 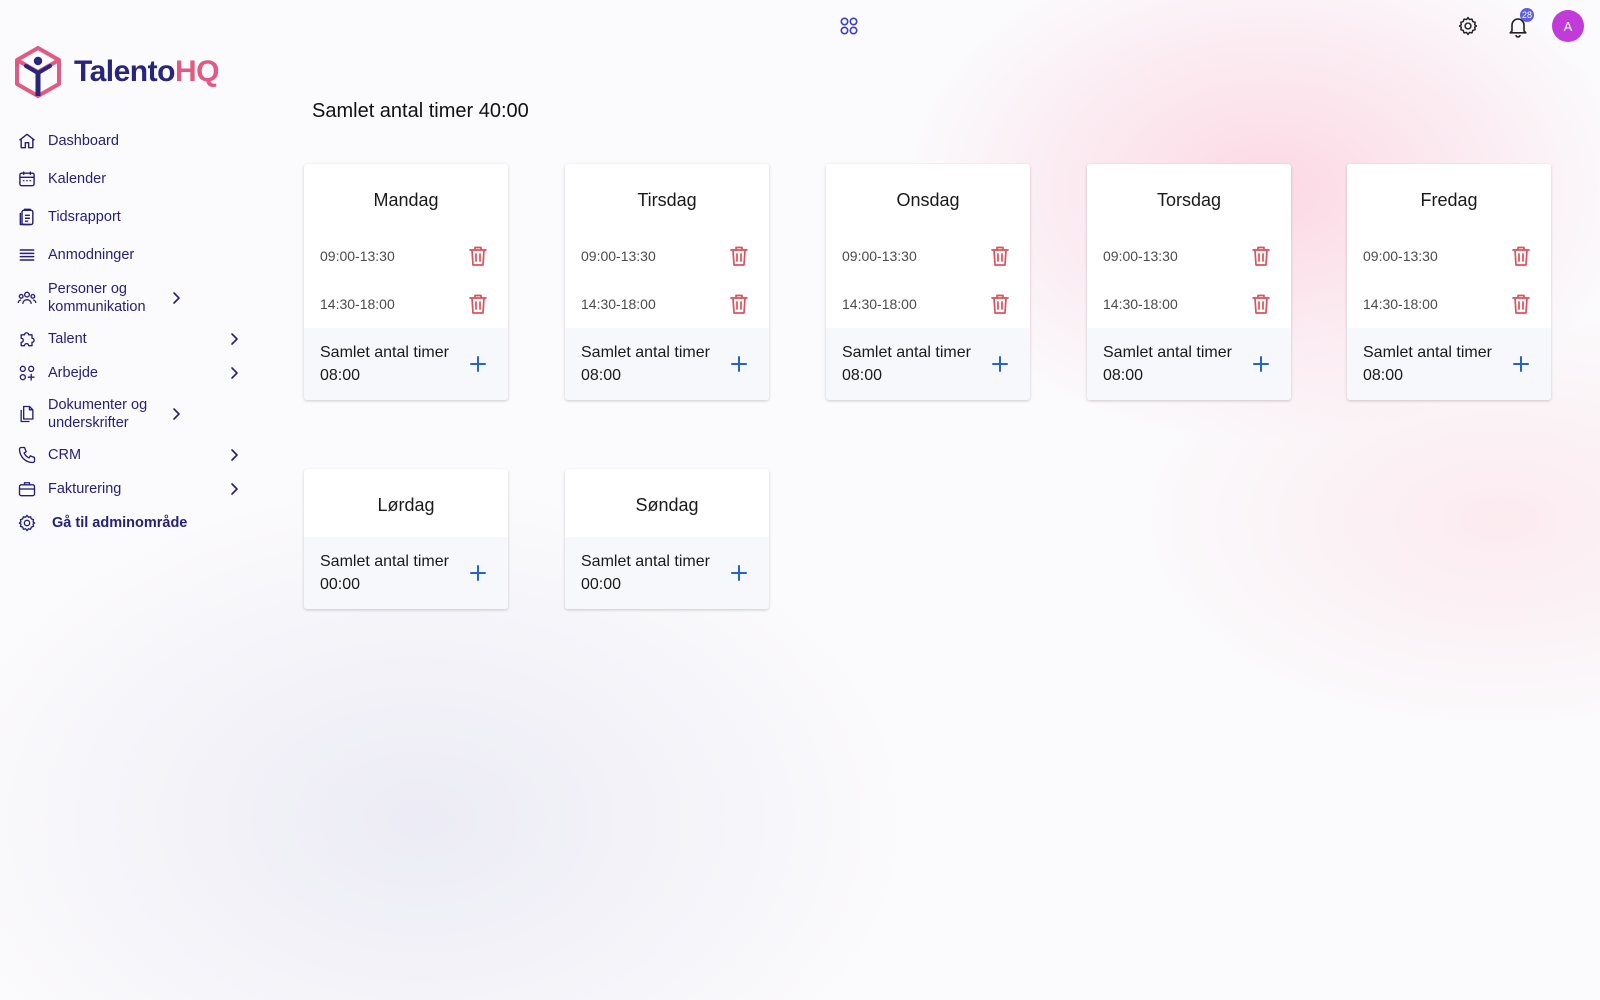 I want to click on notifications-button: 28, so click(x=1518, y=25).